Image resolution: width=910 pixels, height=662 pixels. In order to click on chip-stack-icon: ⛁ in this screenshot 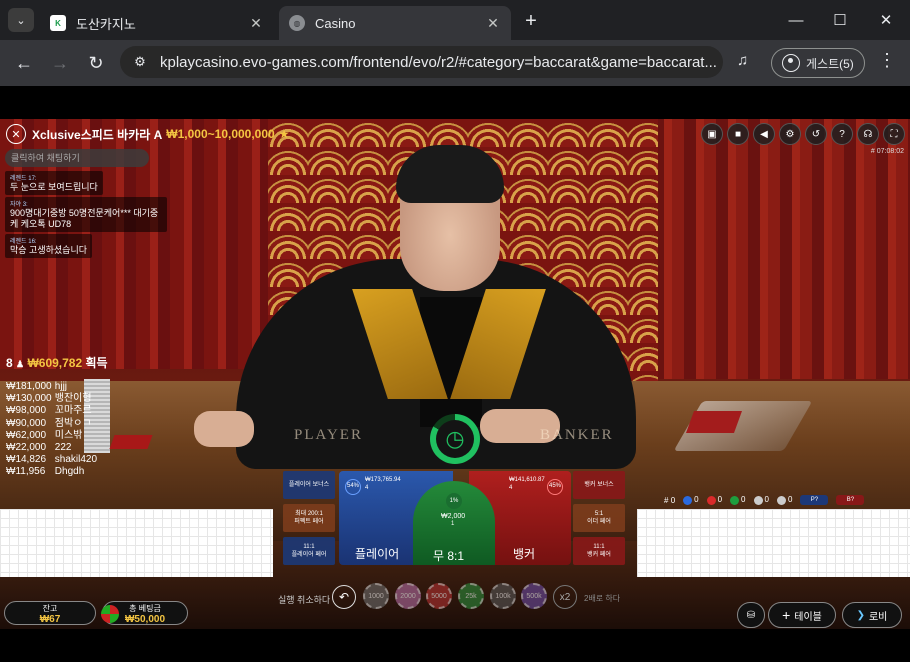, I will do `click(751, 615)`.